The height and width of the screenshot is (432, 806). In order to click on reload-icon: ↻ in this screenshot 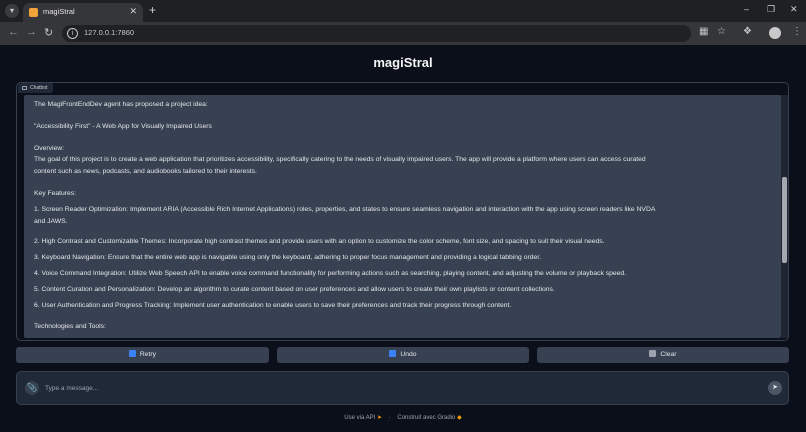, I will do `click(48, 32)`.